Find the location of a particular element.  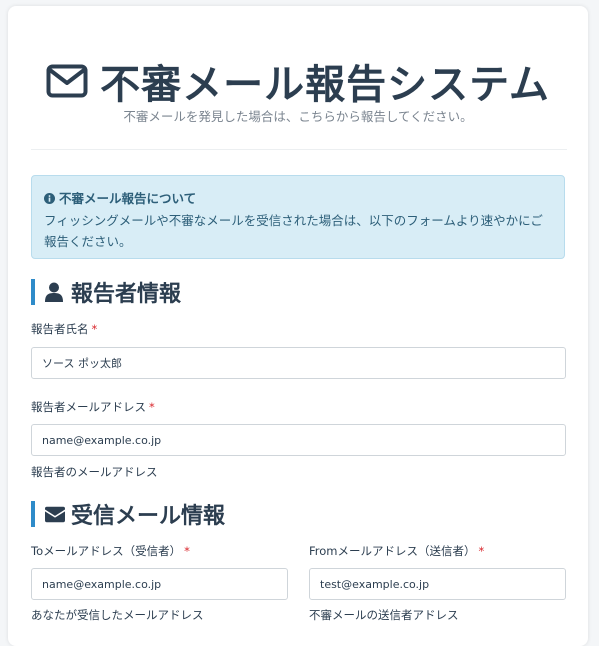

reporter-name-label: 報告者氏名 * is located at coordinates (64, 329).